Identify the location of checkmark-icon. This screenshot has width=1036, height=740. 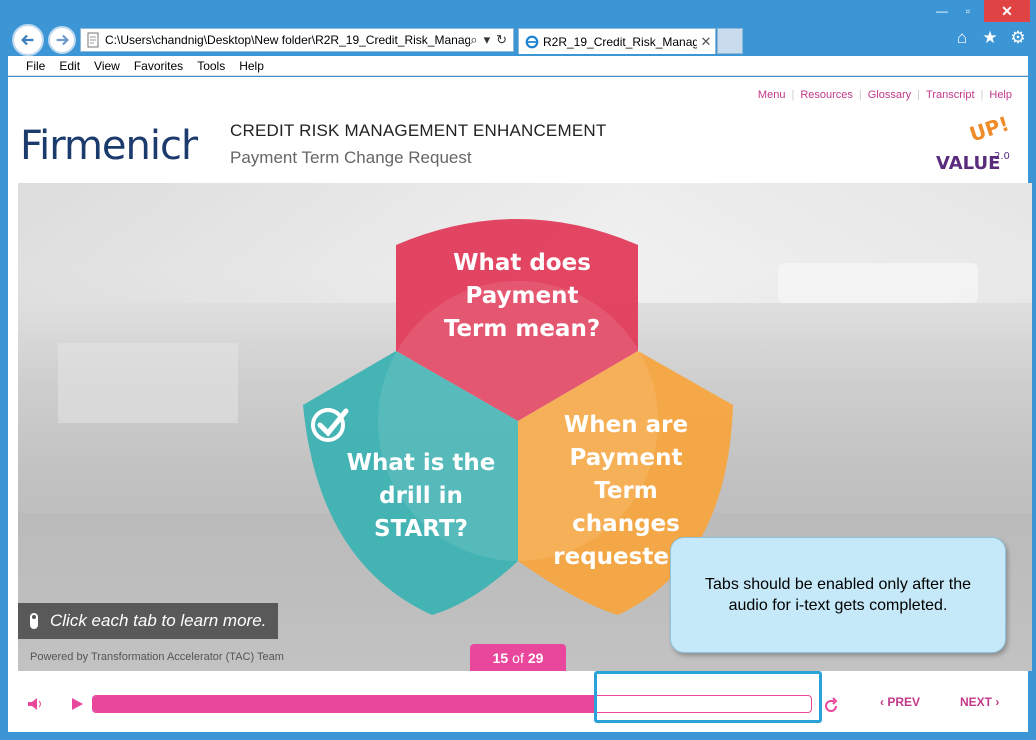
(330, 425).